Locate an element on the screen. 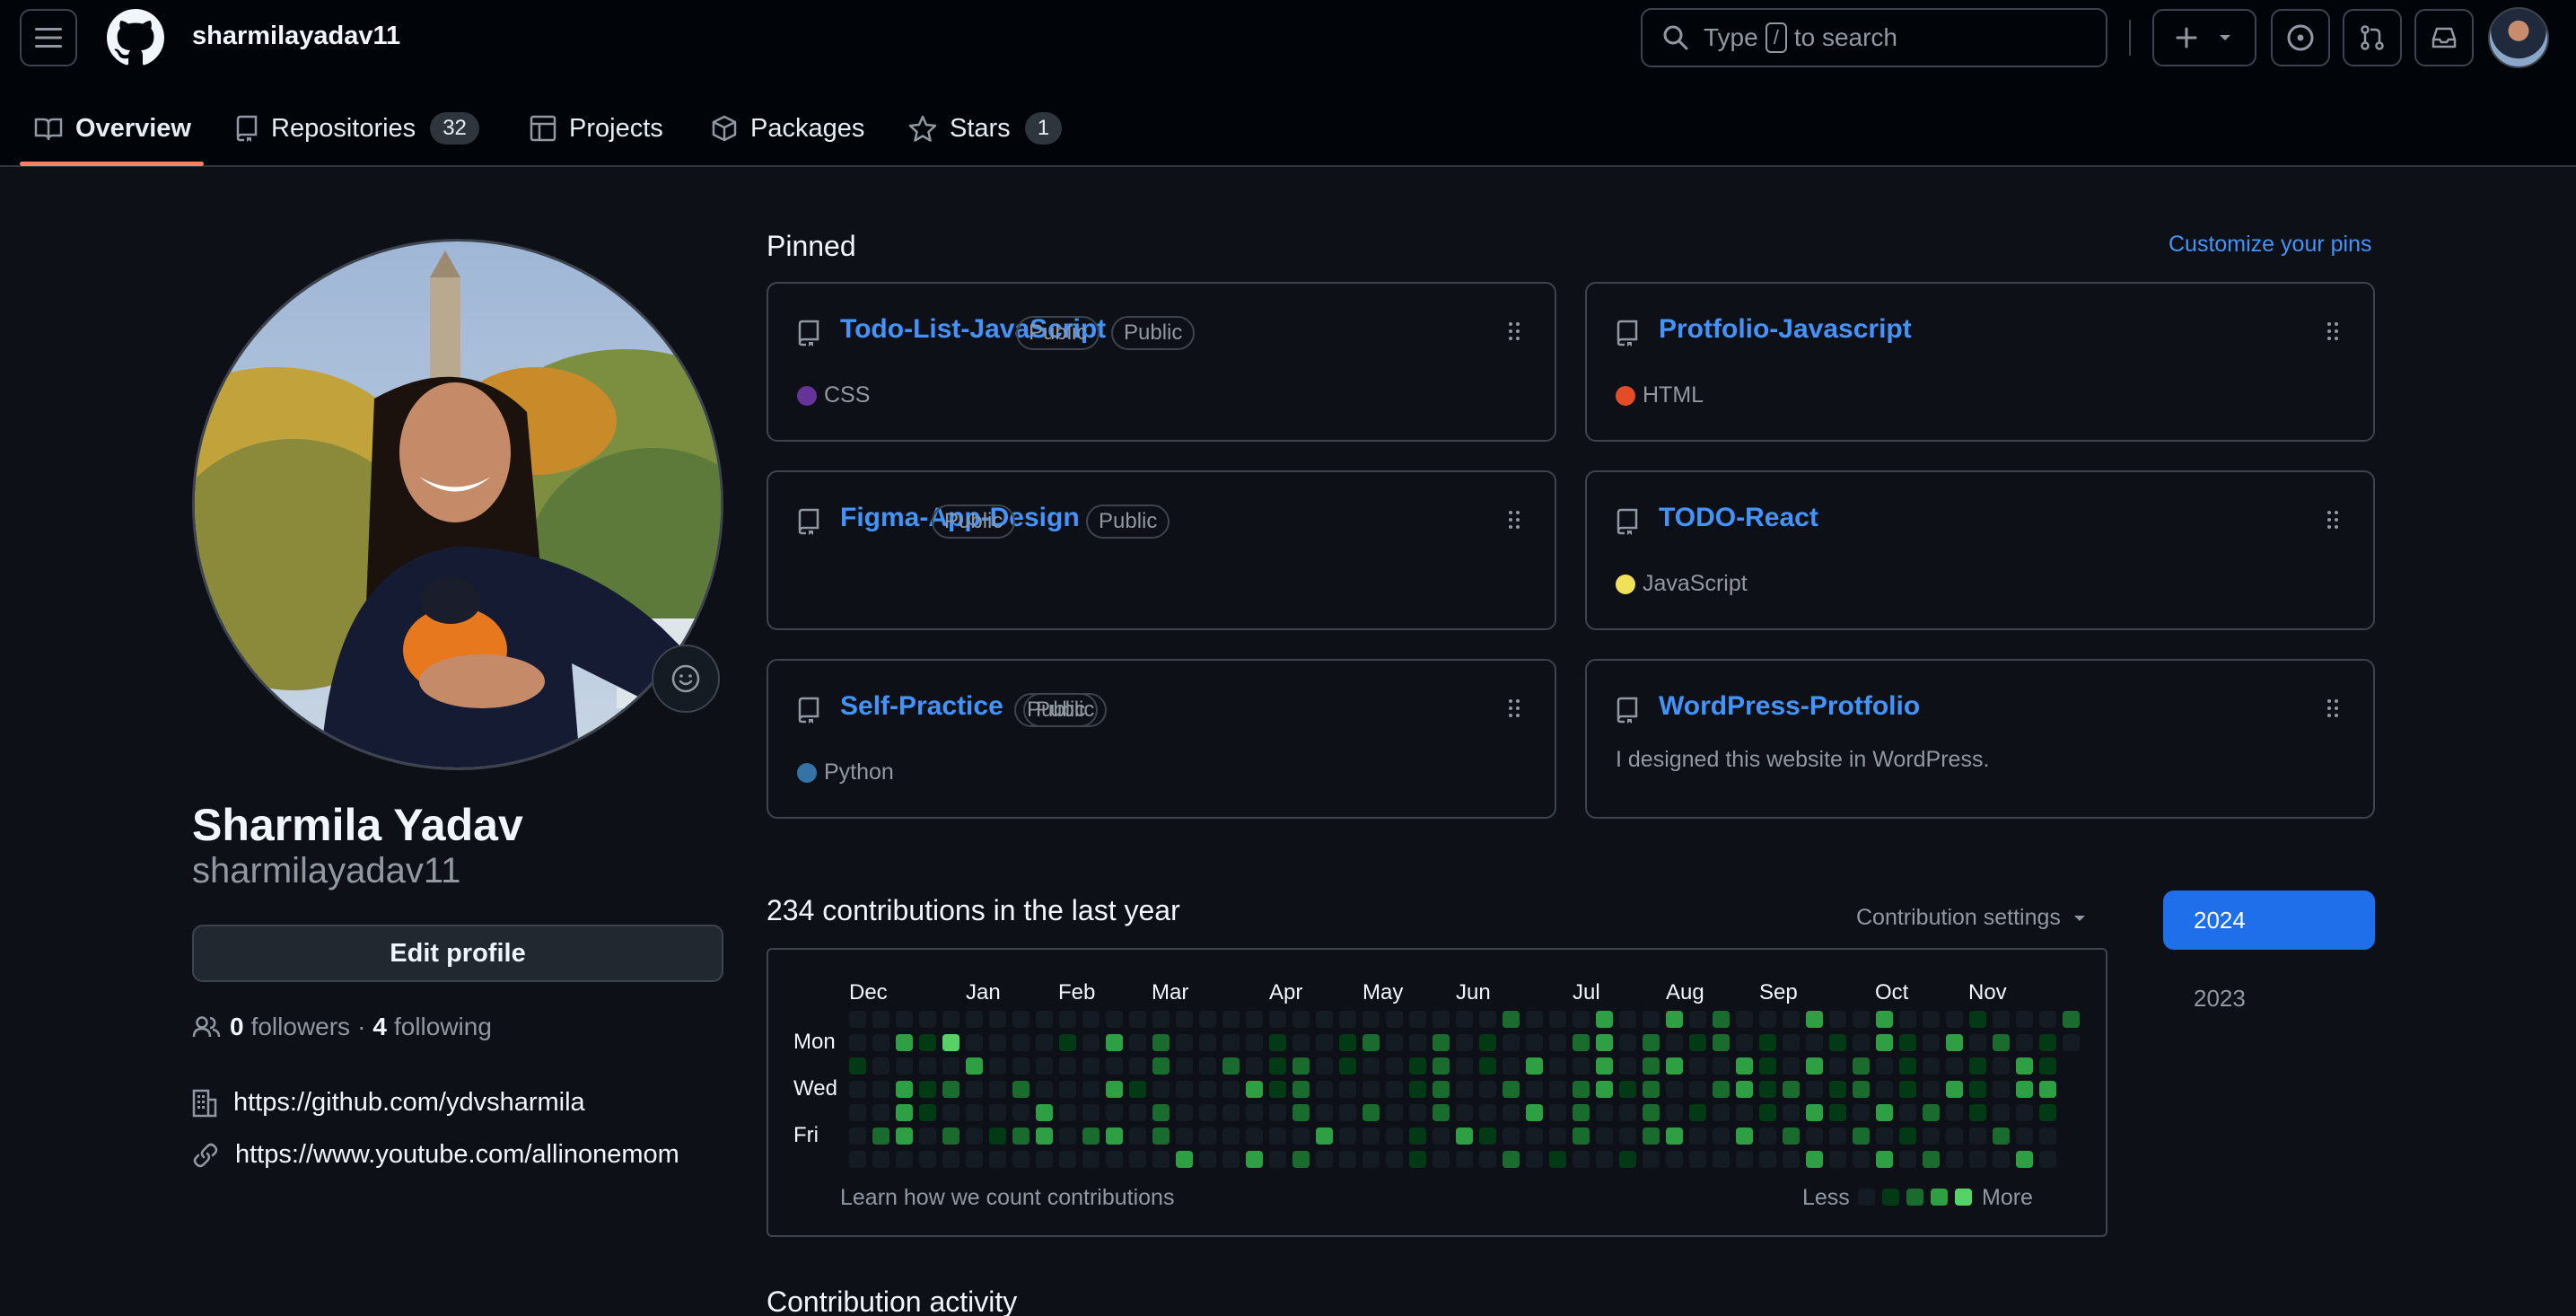 The height and width of the screenshot is (1316, 2576). user-avatar is located at coordinates (2518, 37).